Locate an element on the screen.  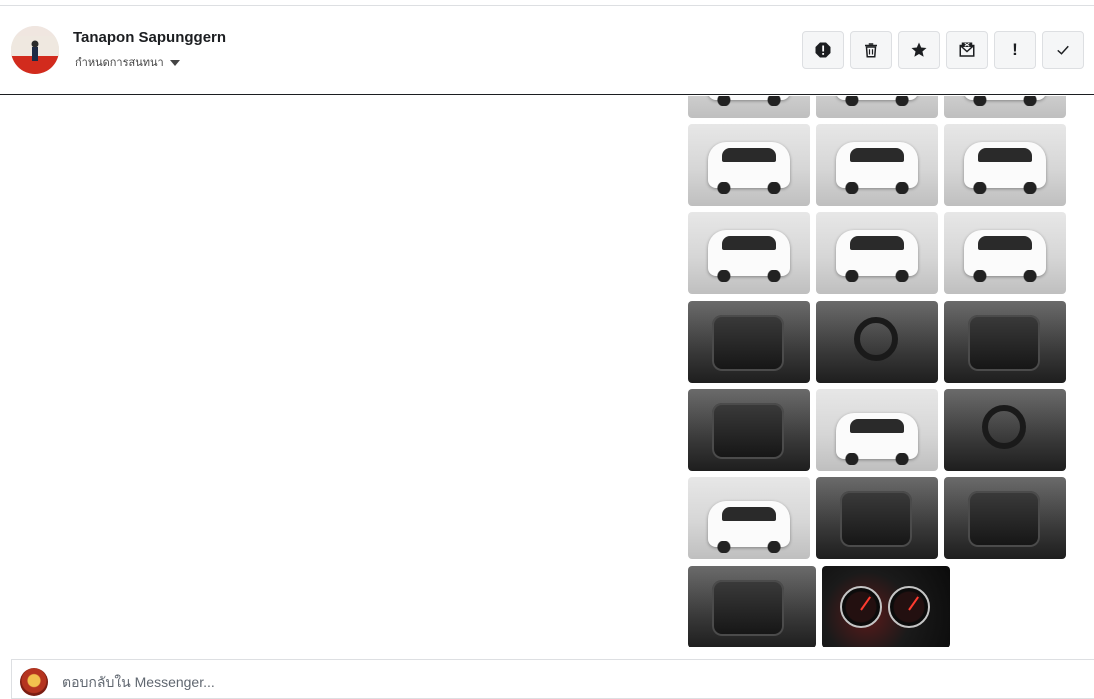
caret-down-icon is located at coordinates (174, 62).